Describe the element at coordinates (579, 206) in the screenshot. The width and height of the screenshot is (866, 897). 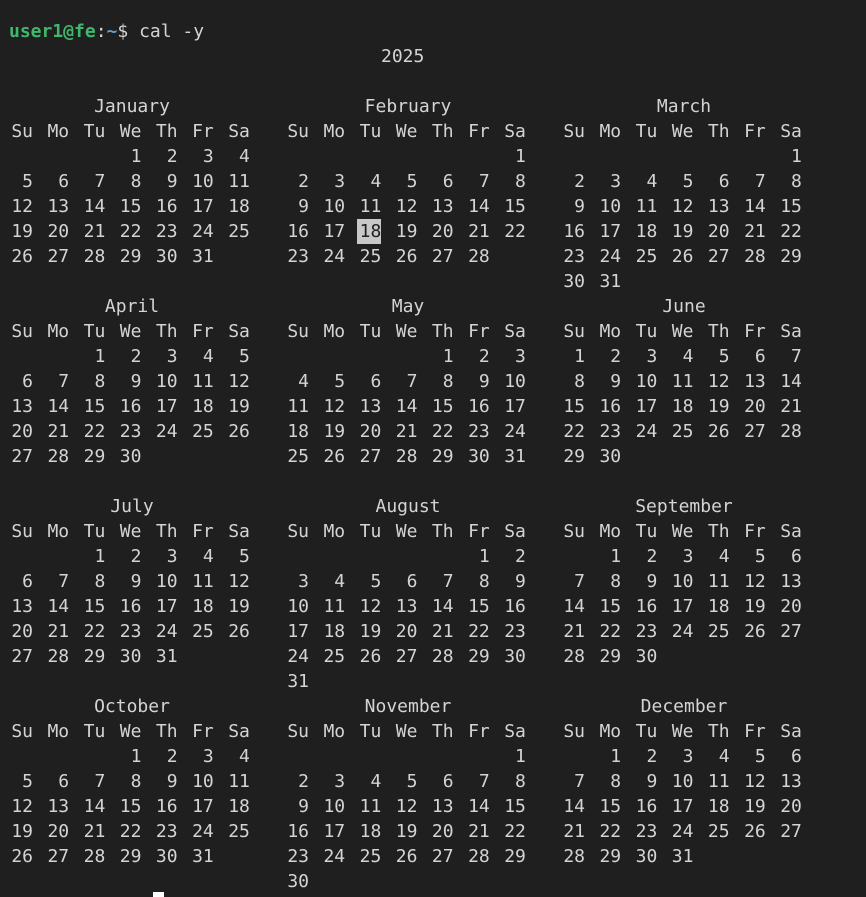
I see `day-cell: 9` at that location.